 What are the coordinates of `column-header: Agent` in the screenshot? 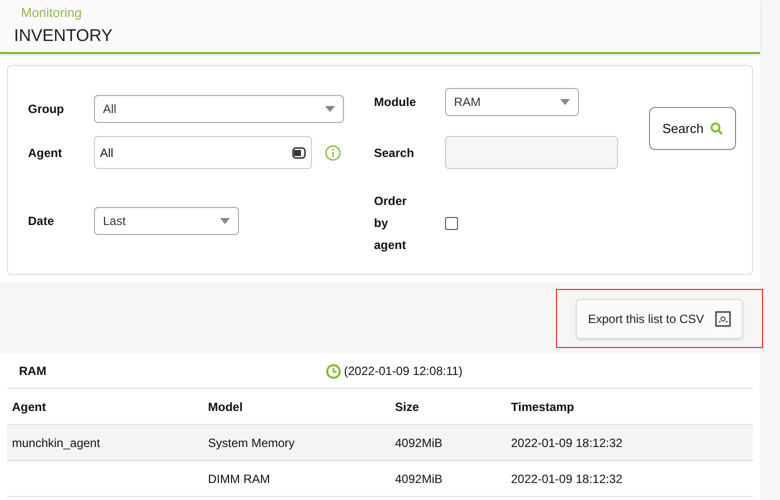 It's located at (29, 407).